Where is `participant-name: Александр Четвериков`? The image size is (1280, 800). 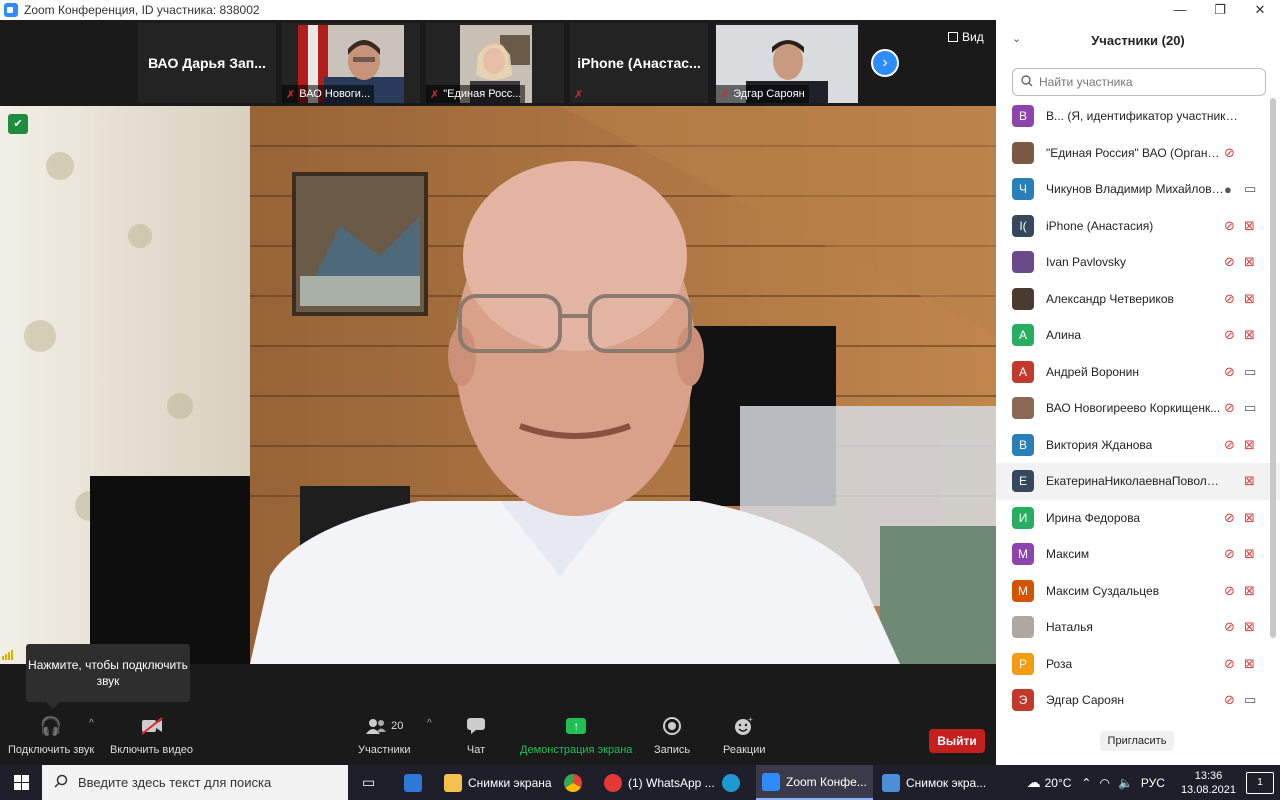 participant-name: Александр Четвериков is located at coordinates (1110, 298).